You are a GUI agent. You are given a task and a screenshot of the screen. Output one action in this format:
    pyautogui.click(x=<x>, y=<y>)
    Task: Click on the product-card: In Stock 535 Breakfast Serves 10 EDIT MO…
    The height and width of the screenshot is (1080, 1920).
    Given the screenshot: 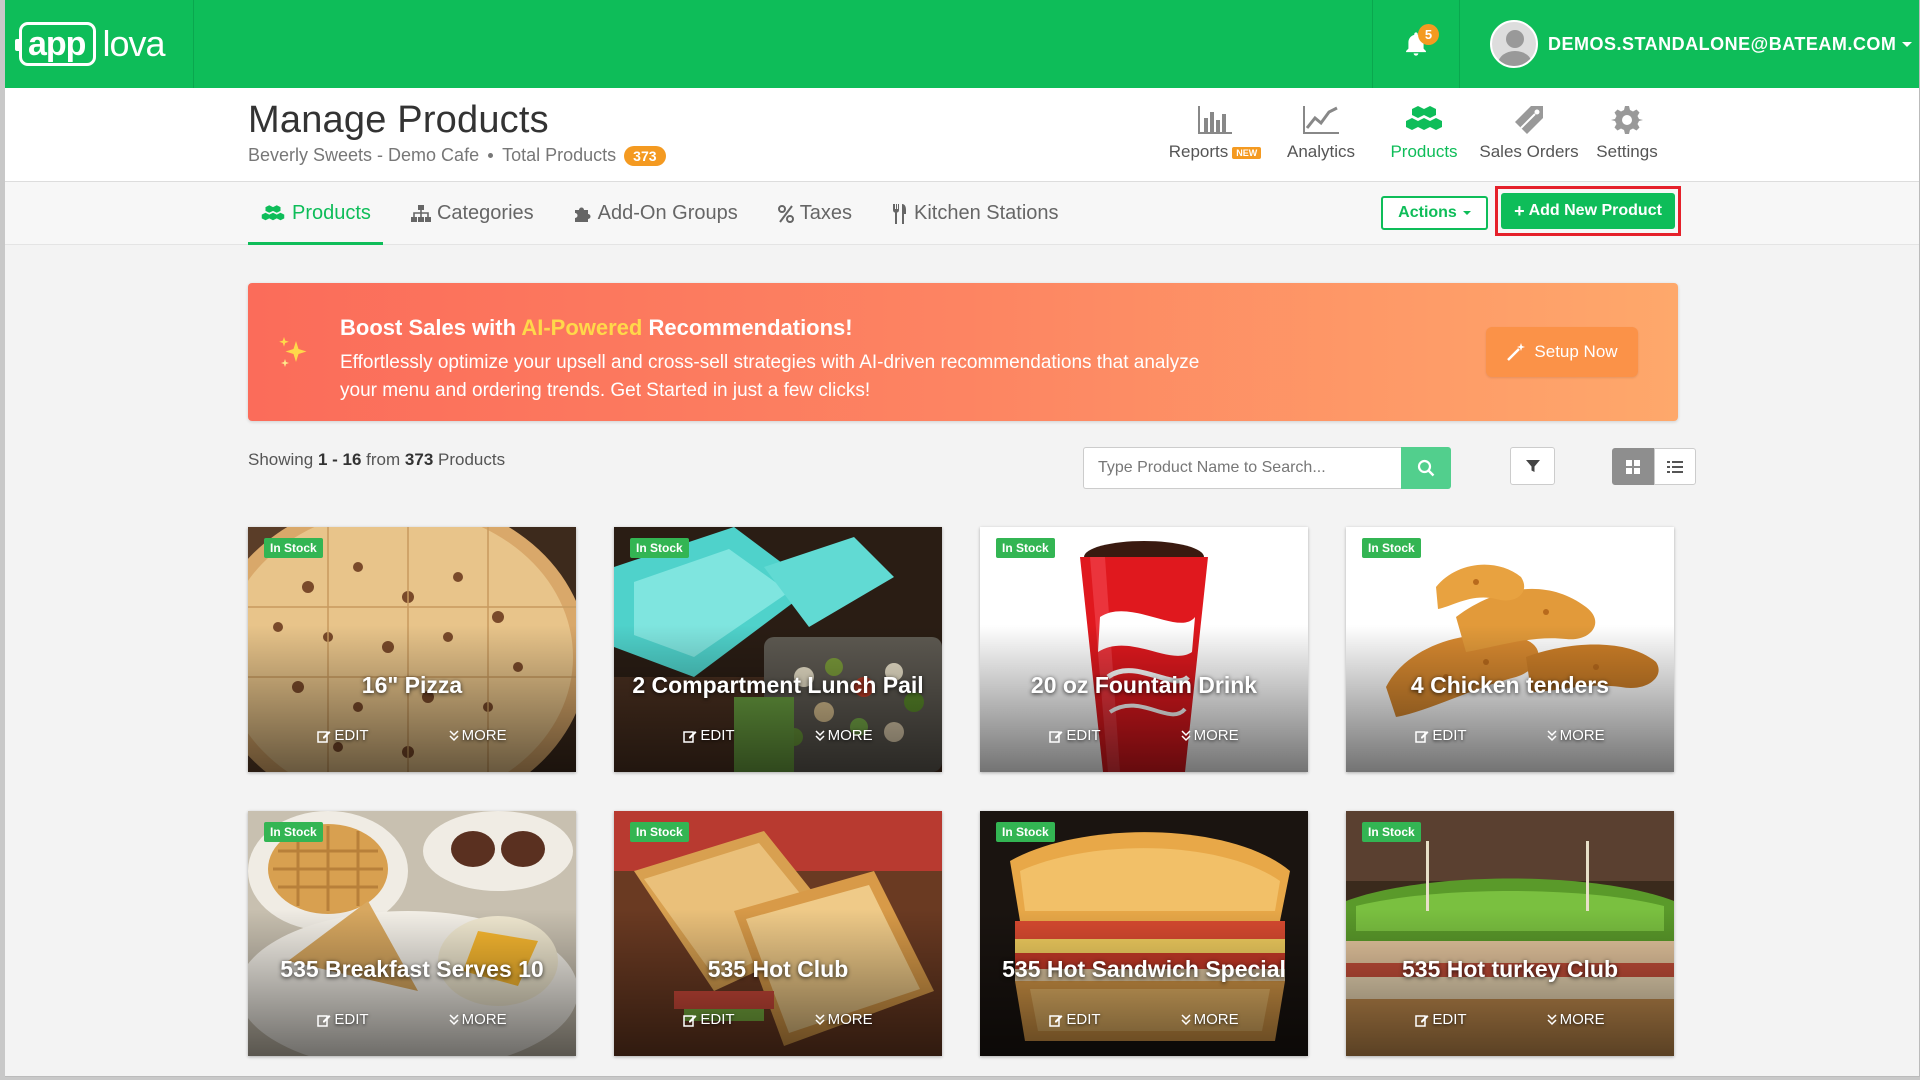 What is the action you would take?
    pyautogui.click(x=412, y=933)
    